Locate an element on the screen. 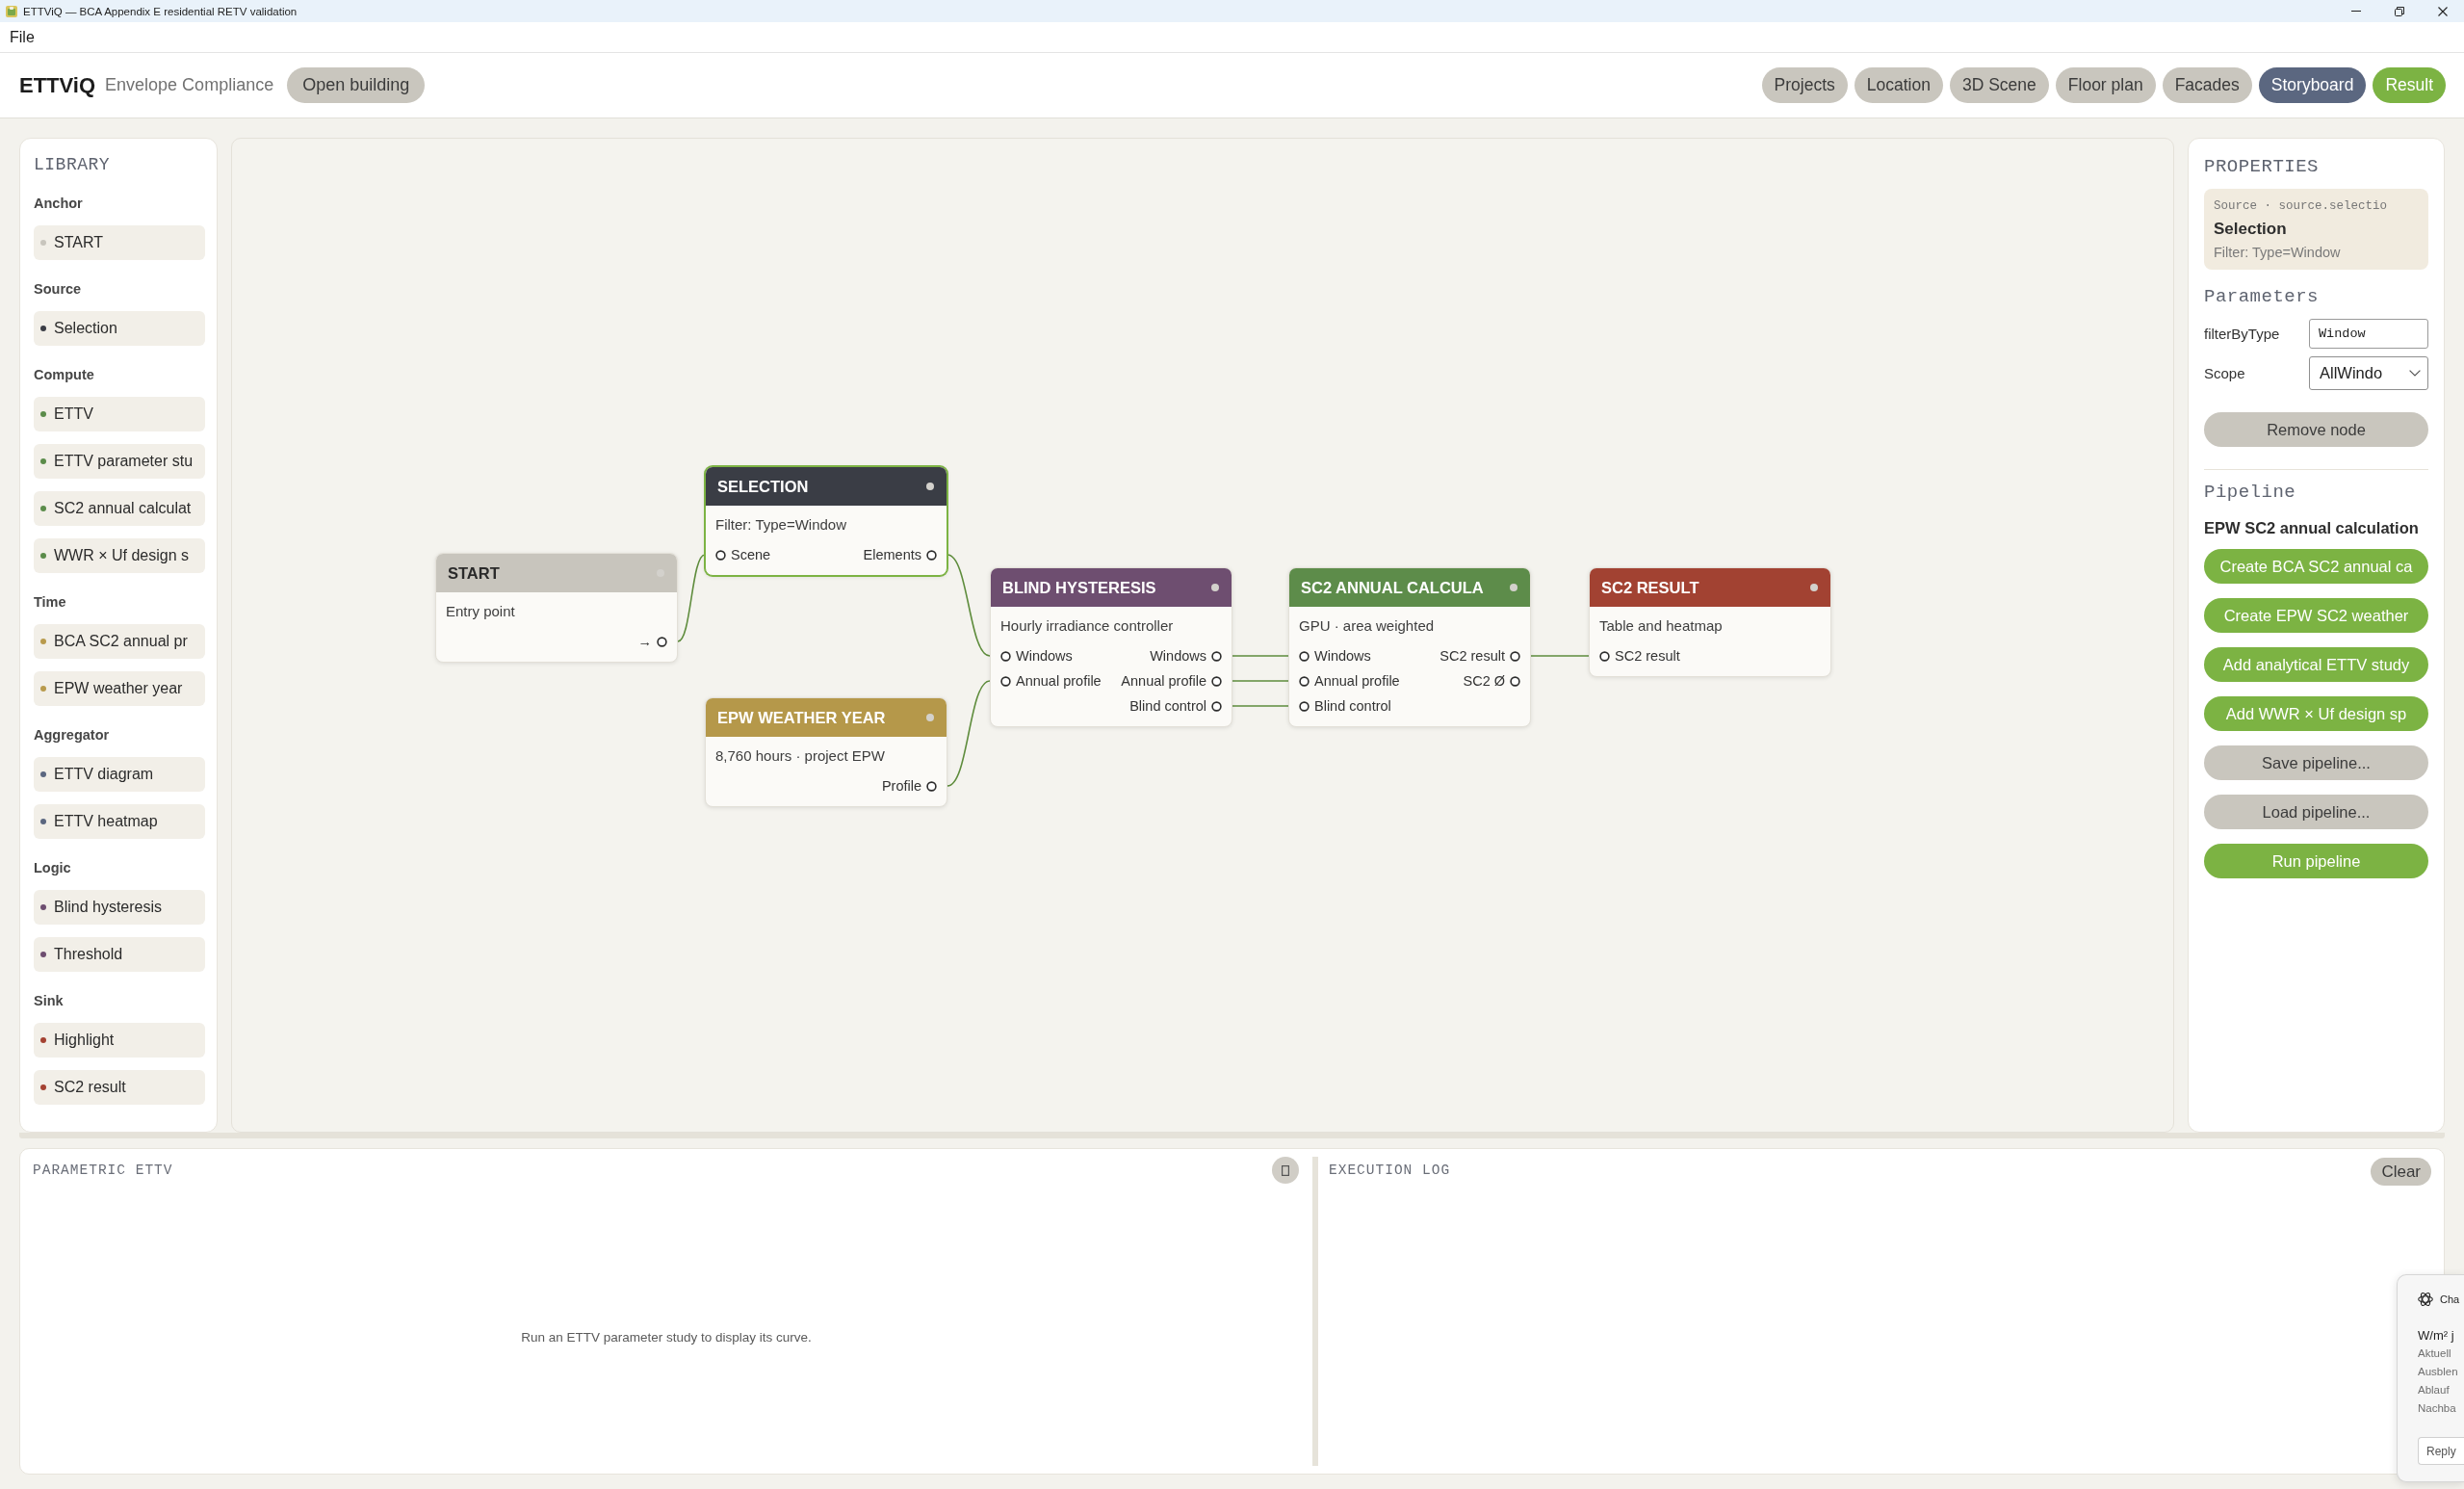  library-group-label: Source is located at coordinates (58, 289).